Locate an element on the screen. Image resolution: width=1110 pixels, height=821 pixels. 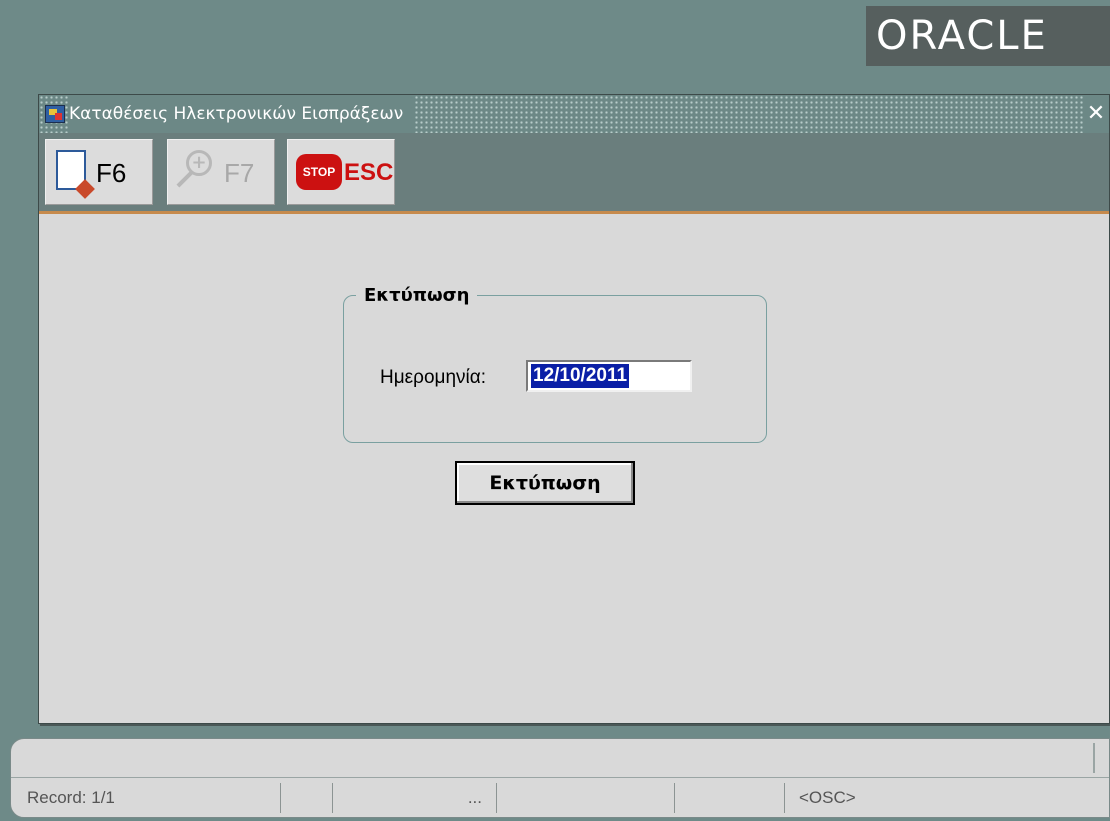
new-record-button: F6 is located at coordinates (99, 172).